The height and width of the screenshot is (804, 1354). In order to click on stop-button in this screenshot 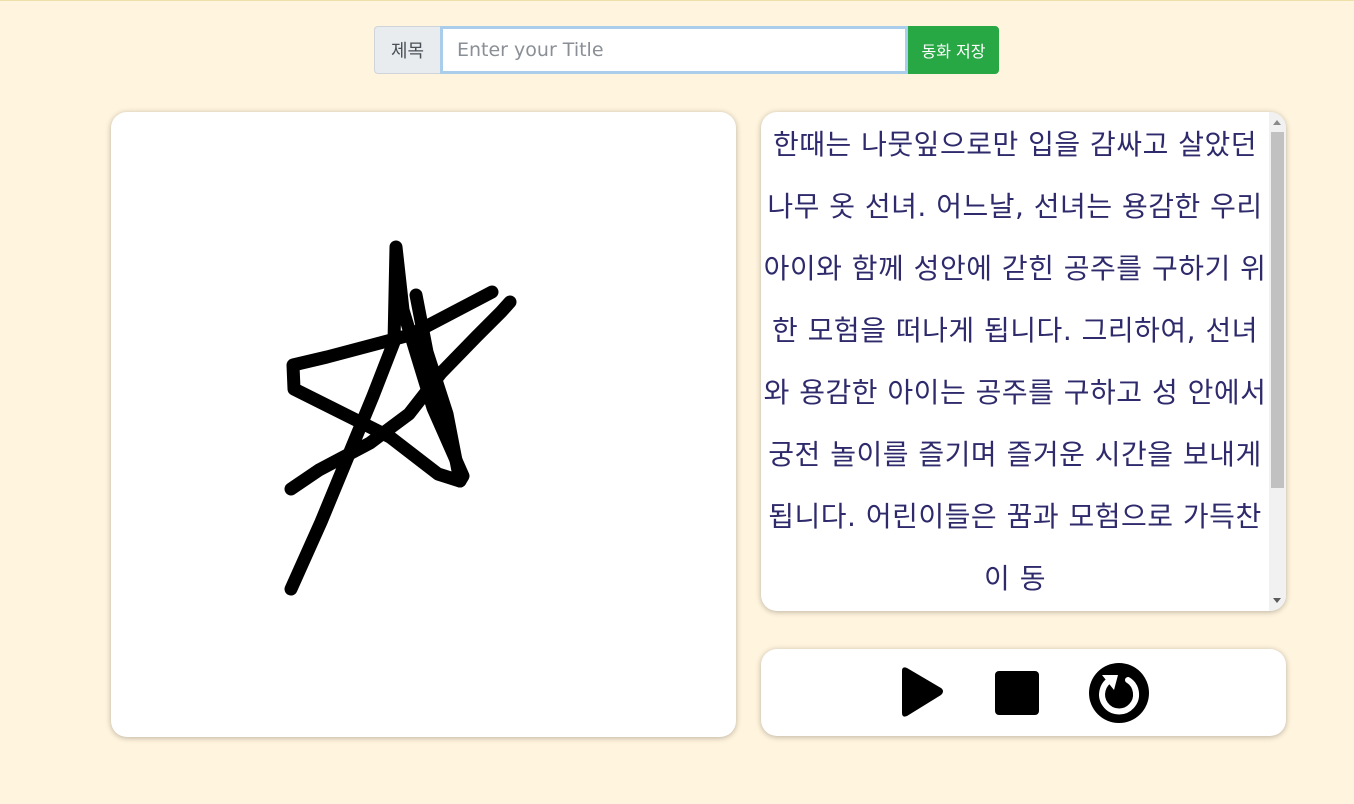, I will do `click(1017, 693)`.